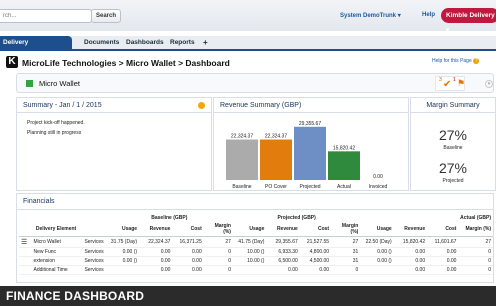  Describe the element at coordinates (156, 242) in the screenshot. I see `table-cell: 22,324.37` at that location.